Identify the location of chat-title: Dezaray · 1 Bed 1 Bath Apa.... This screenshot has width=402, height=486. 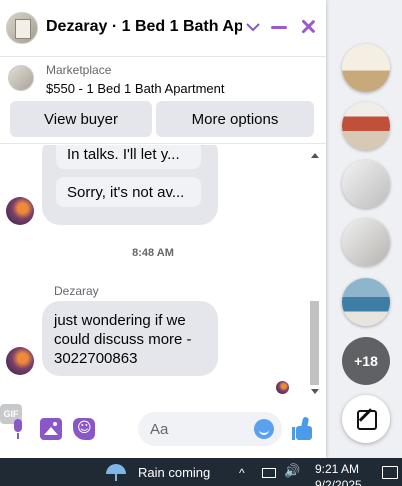
(144, 27).